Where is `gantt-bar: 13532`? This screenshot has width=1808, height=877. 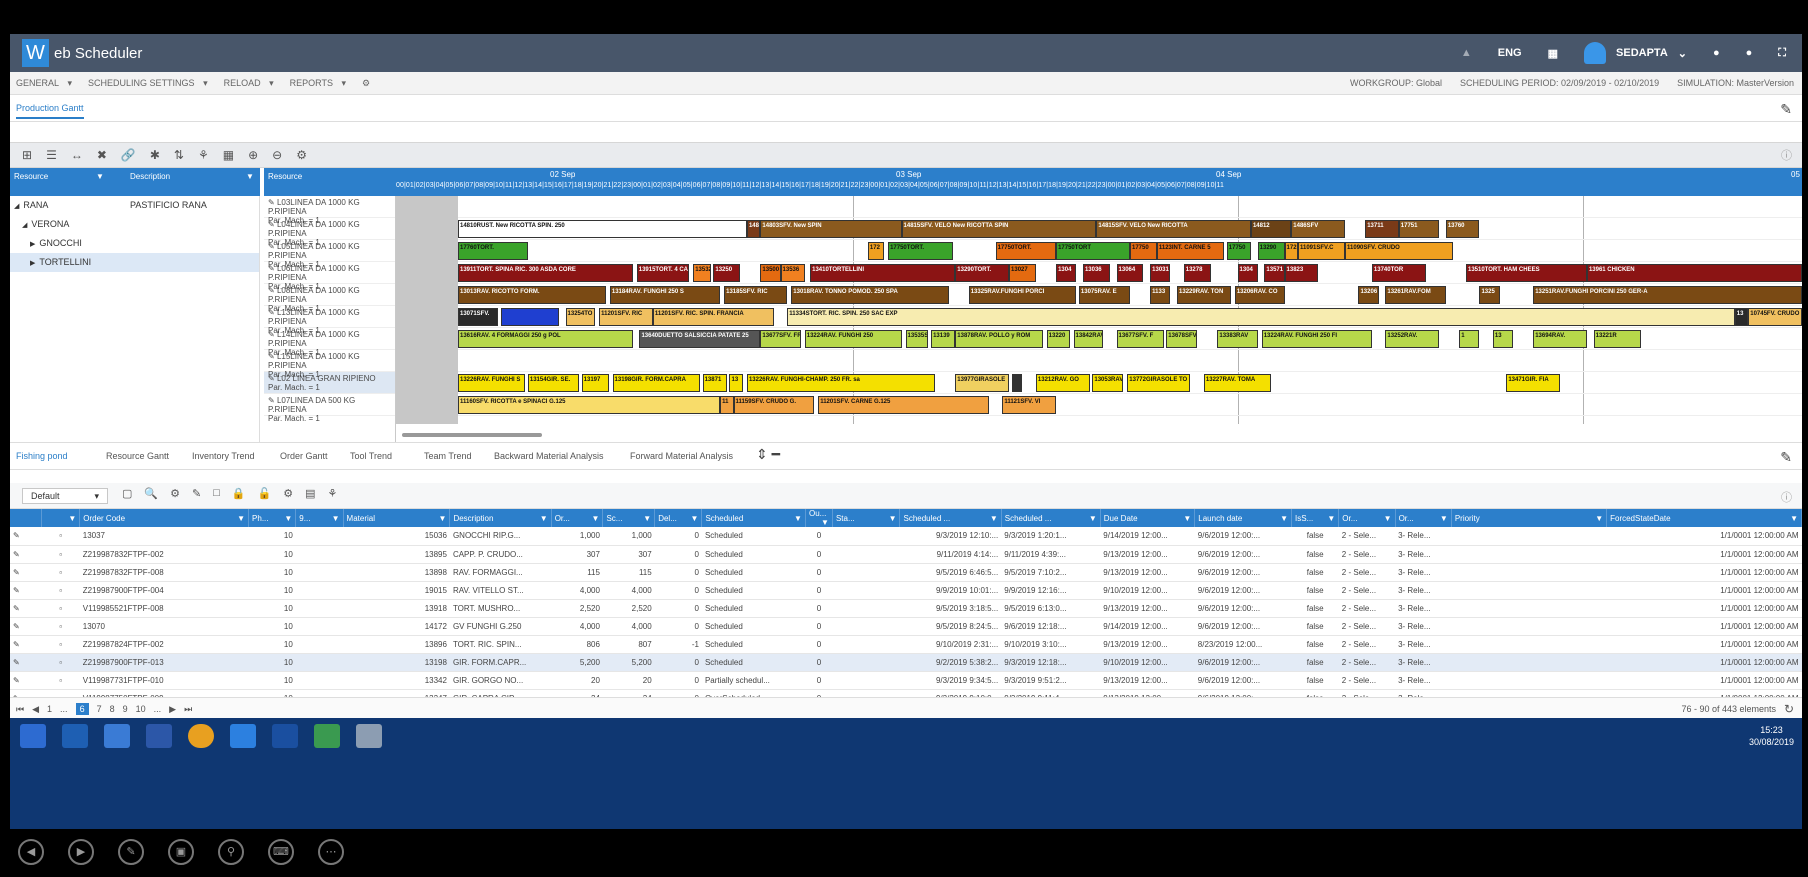 gantt-bar: 13532 is located at coordinates (702, 273).